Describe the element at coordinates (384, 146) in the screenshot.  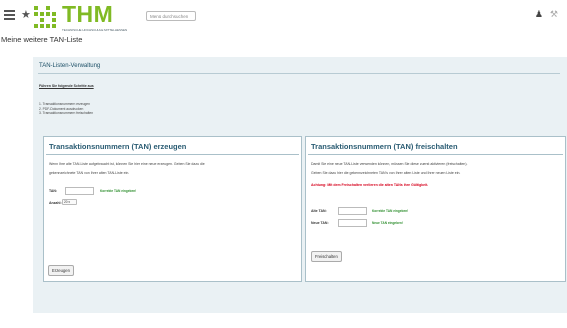
I see `activate-tan-title: Transaktionsnummern (TAN) freischalten` at that location.